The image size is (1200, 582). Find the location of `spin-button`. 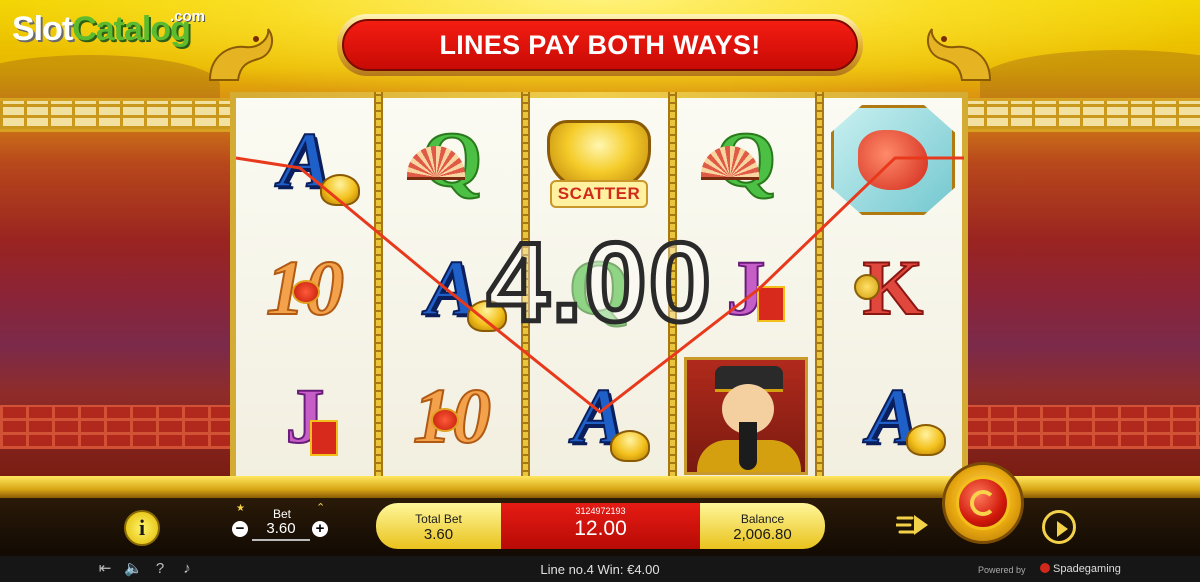

spin-button is located at coordinates (983, 503).